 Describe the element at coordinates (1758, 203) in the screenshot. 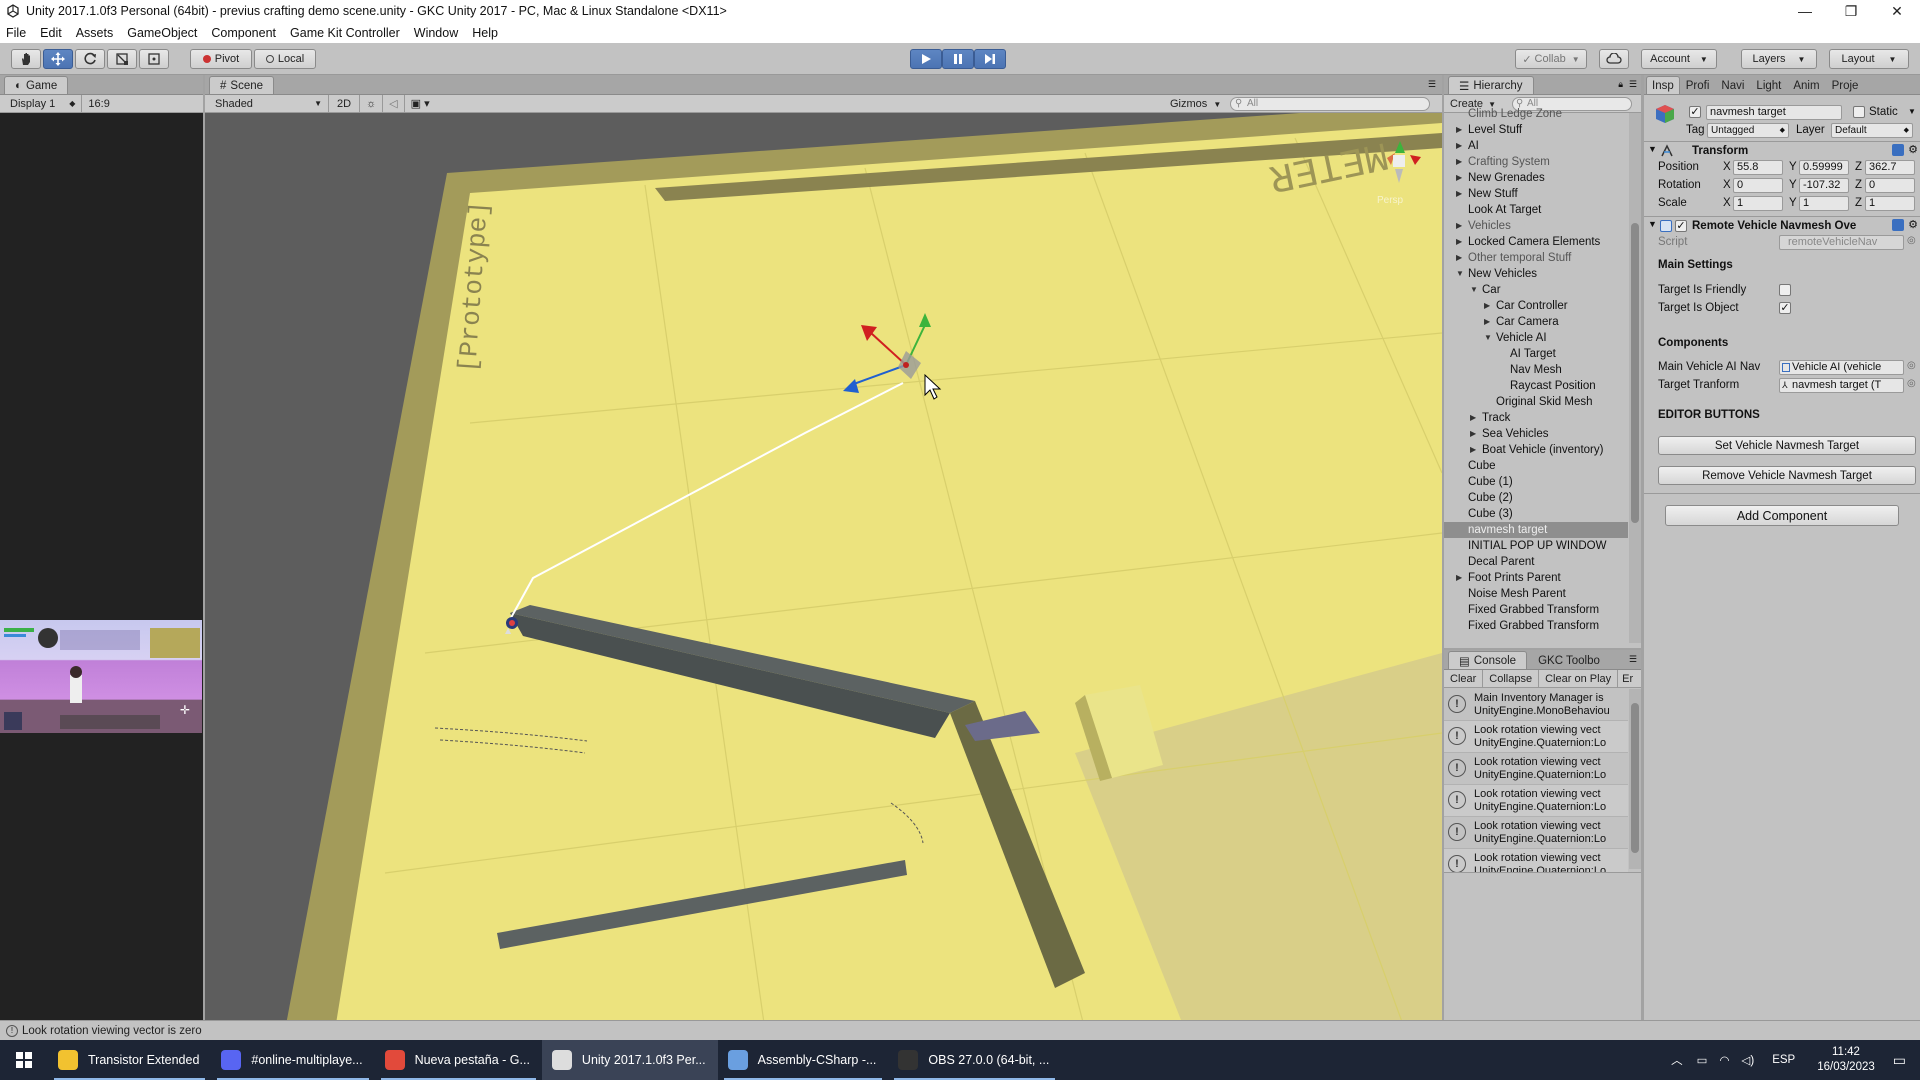

I see `scale-x-field: 1` at that location.